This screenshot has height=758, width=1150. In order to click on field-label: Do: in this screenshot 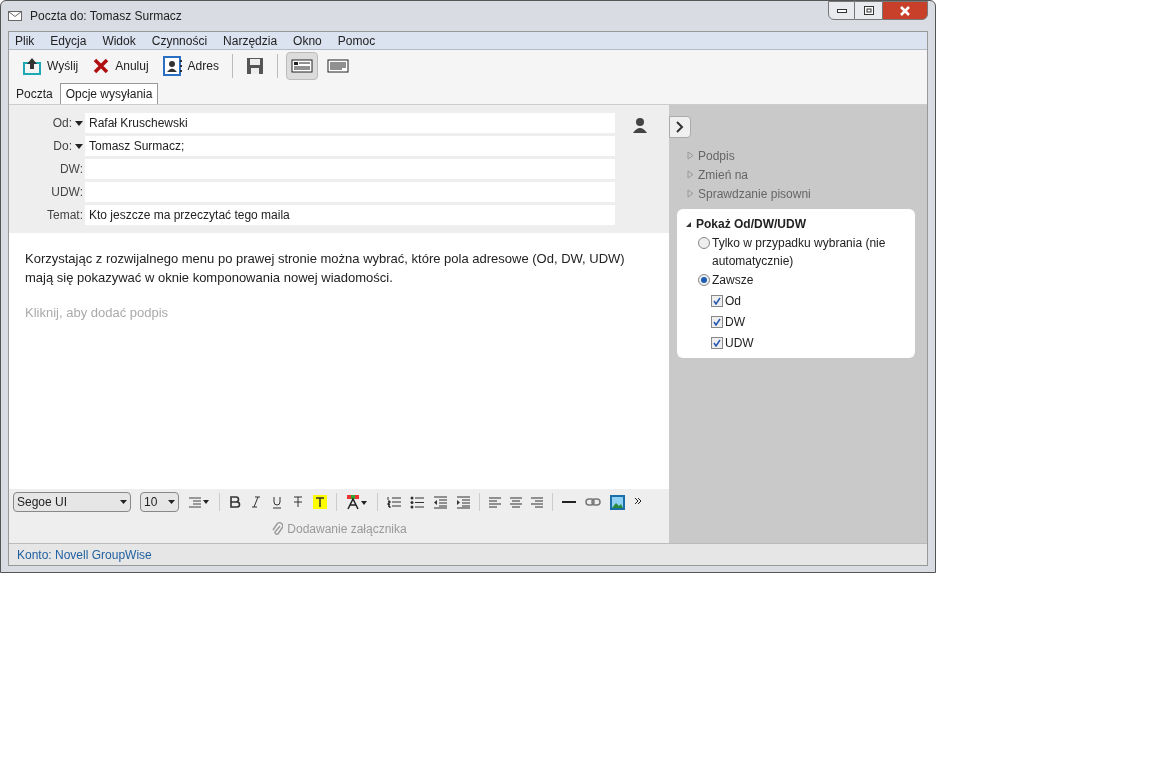, I will do `click(62, 146)`.